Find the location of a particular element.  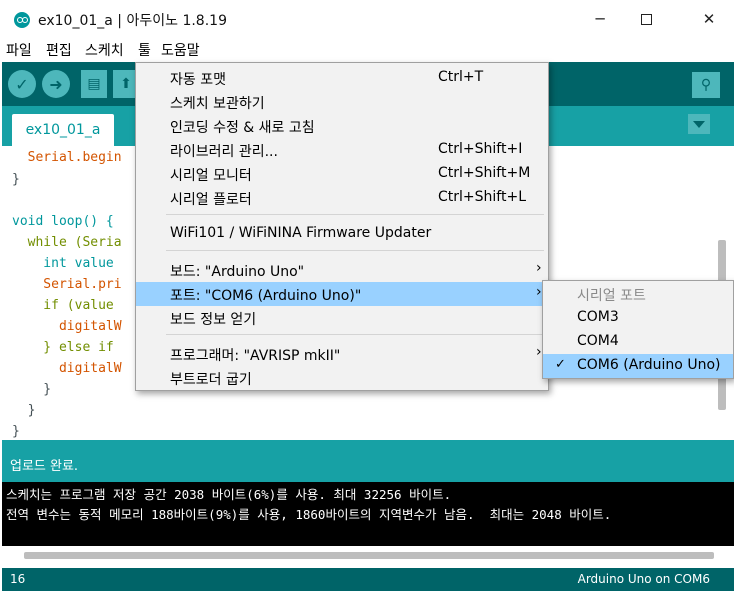

magnifier-icon: ⚲ is located at coordinates (706, 85).